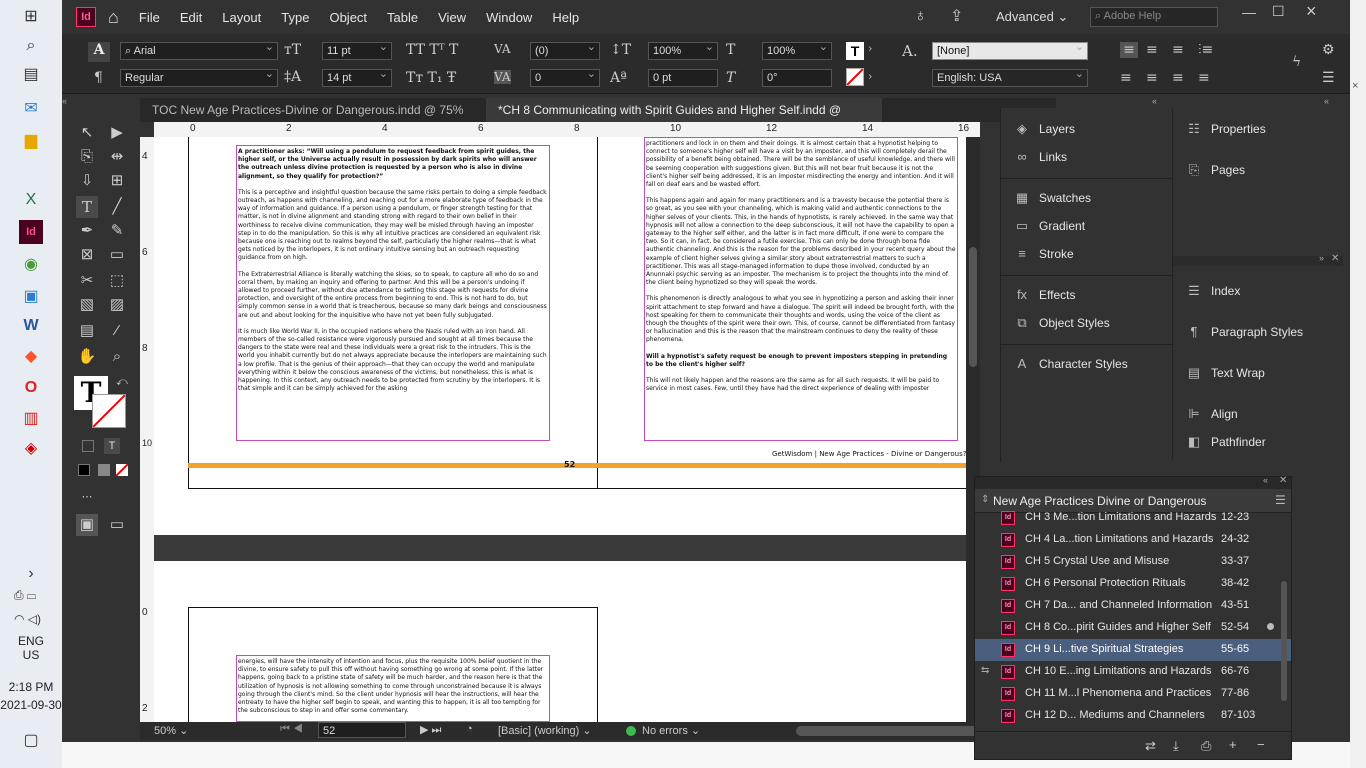 Image resolution: width=1366 pixels, height=768 pixels. Describe the element at coordinates (1178, 78) in the screenshot. I see `justify-right-icon: ≡` at that location.